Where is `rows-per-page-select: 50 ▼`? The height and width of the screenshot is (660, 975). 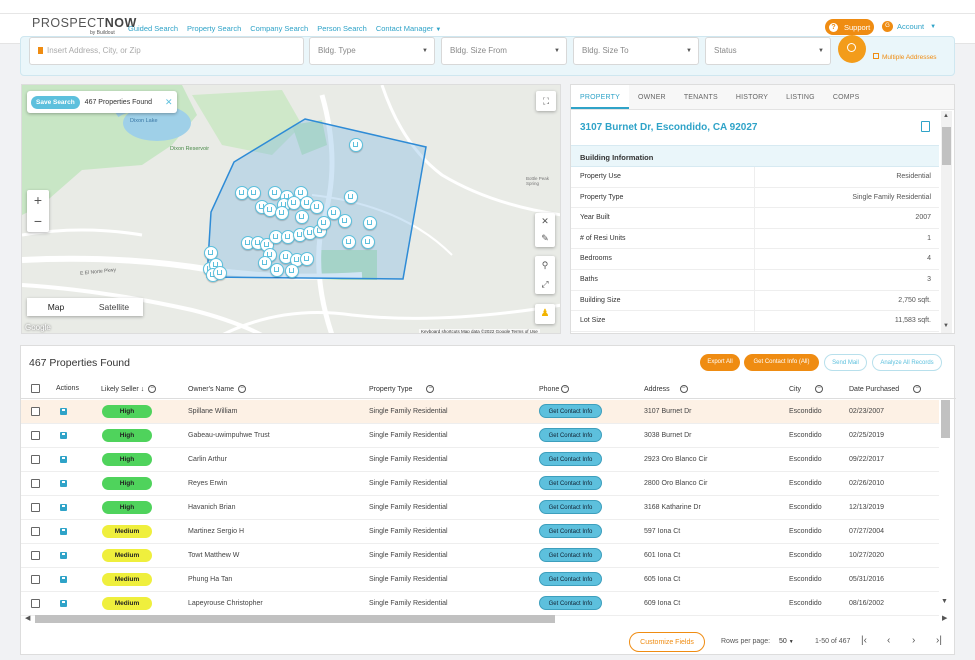 rows-per-page-select: 50 ▼ is located at coordinates (786, 641).